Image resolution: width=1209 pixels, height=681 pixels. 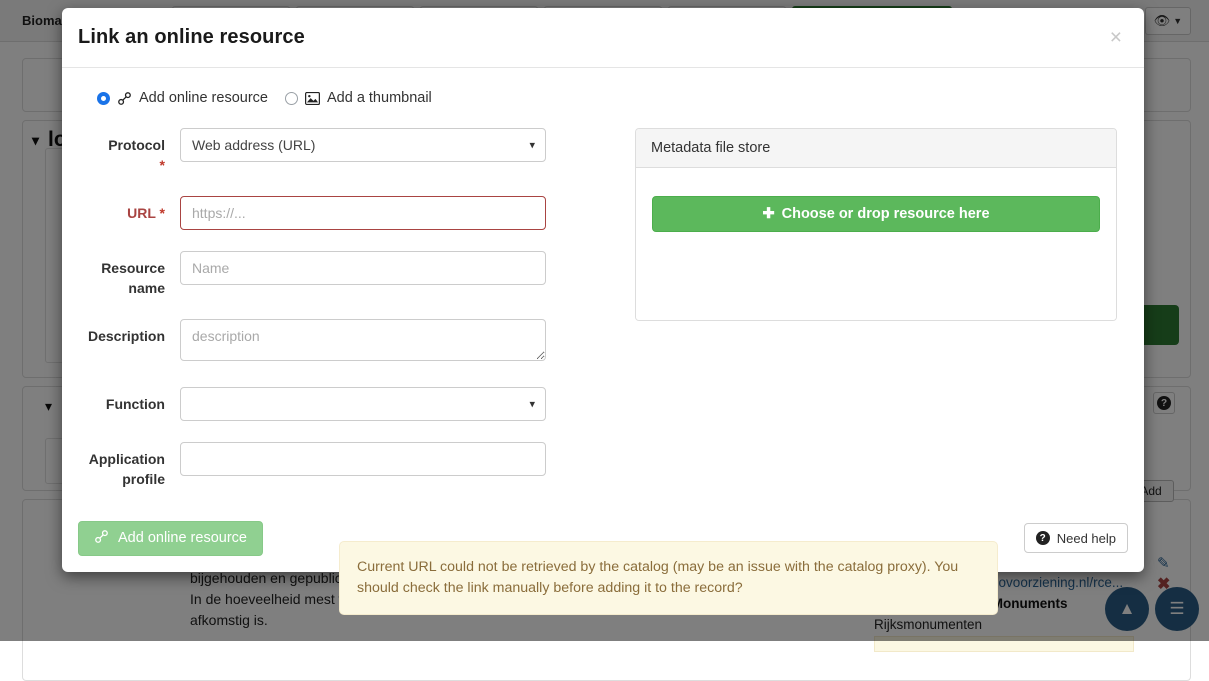 What do you see at coordinates (129, 332) in the screenshot?
I see `description-label: Description` at bounding box center [129, 332].